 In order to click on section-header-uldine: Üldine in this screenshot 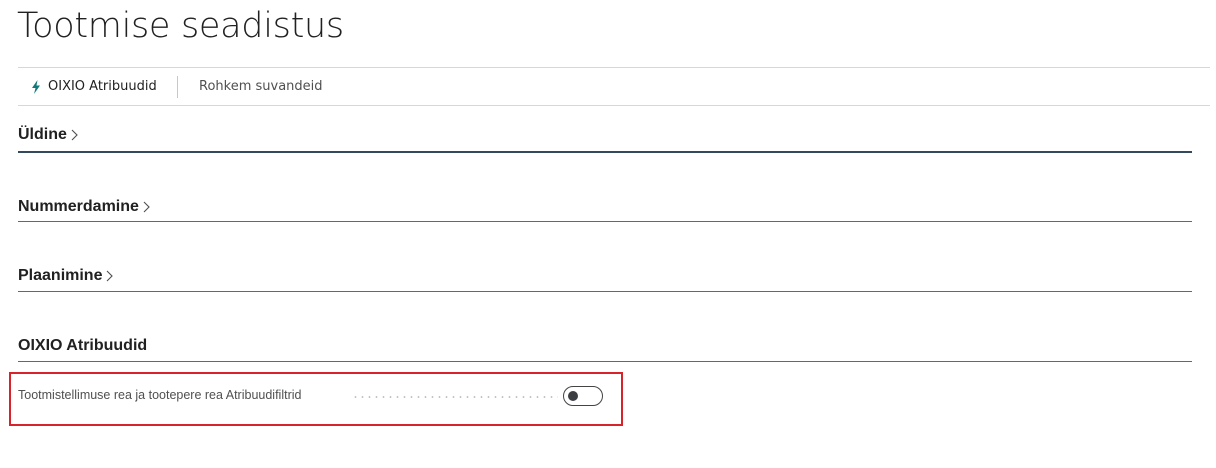, I will do `click(605, 135)`.